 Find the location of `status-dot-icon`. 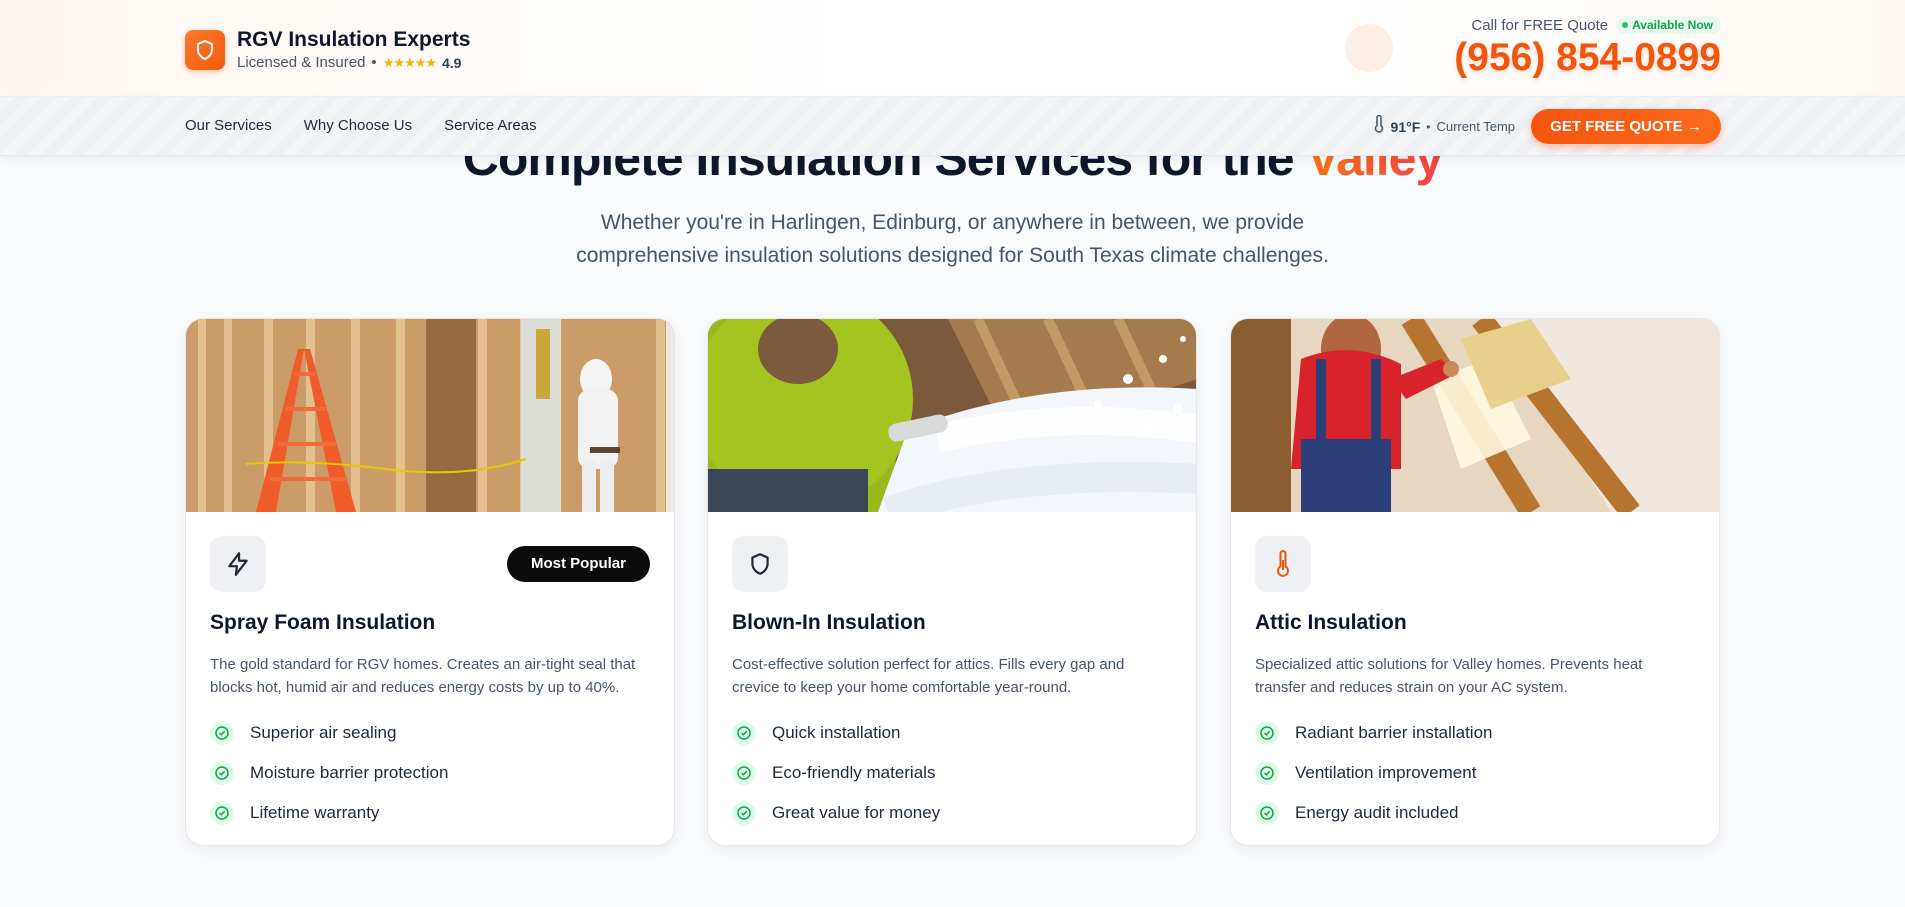

status-dot-icon is located at coordinates (1625, 25).